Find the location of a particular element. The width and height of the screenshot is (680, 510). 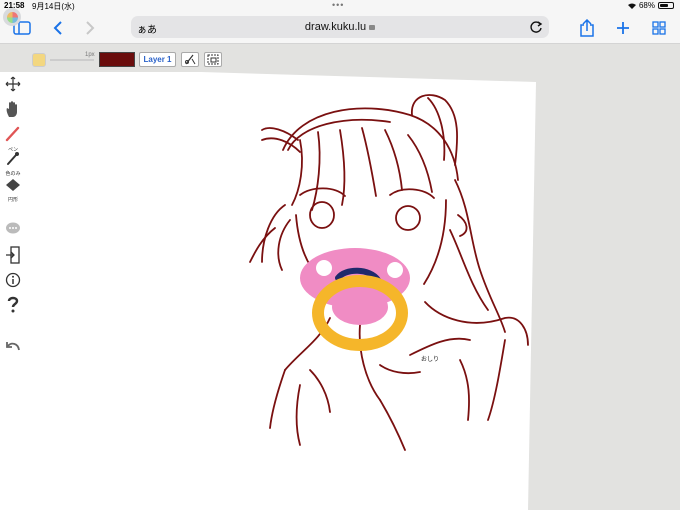

status-bar: 21:58 9月14日(水) ••• 68% is located at coordinates (340, 6).